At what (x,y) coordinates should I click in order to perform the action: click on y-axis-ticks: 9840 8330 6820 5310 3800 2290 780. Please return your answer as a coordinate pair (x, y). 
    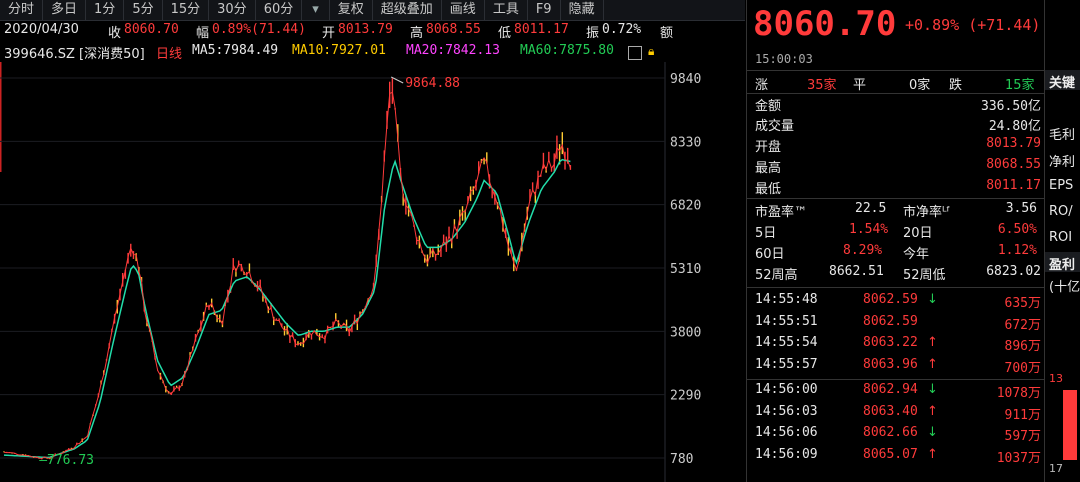
    Looking at the image, I should click on (685, 269).